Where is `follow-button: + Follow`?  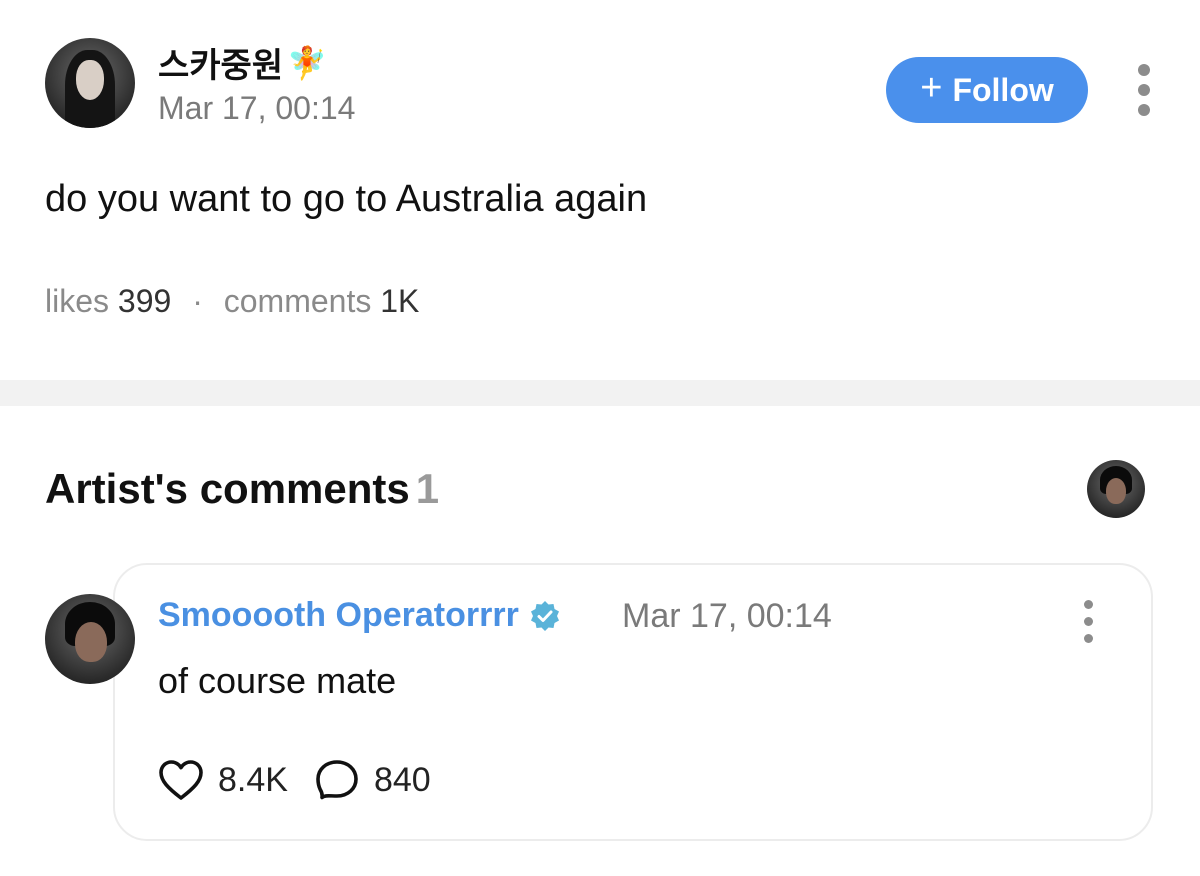 follow-button: + Follow is located at coordinates (987, 90).